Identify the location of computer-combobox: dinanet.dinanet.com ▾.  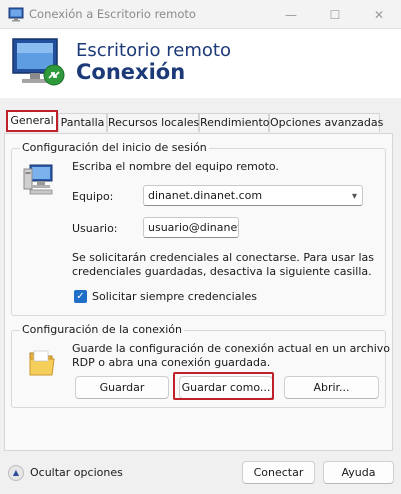
(253, 195).